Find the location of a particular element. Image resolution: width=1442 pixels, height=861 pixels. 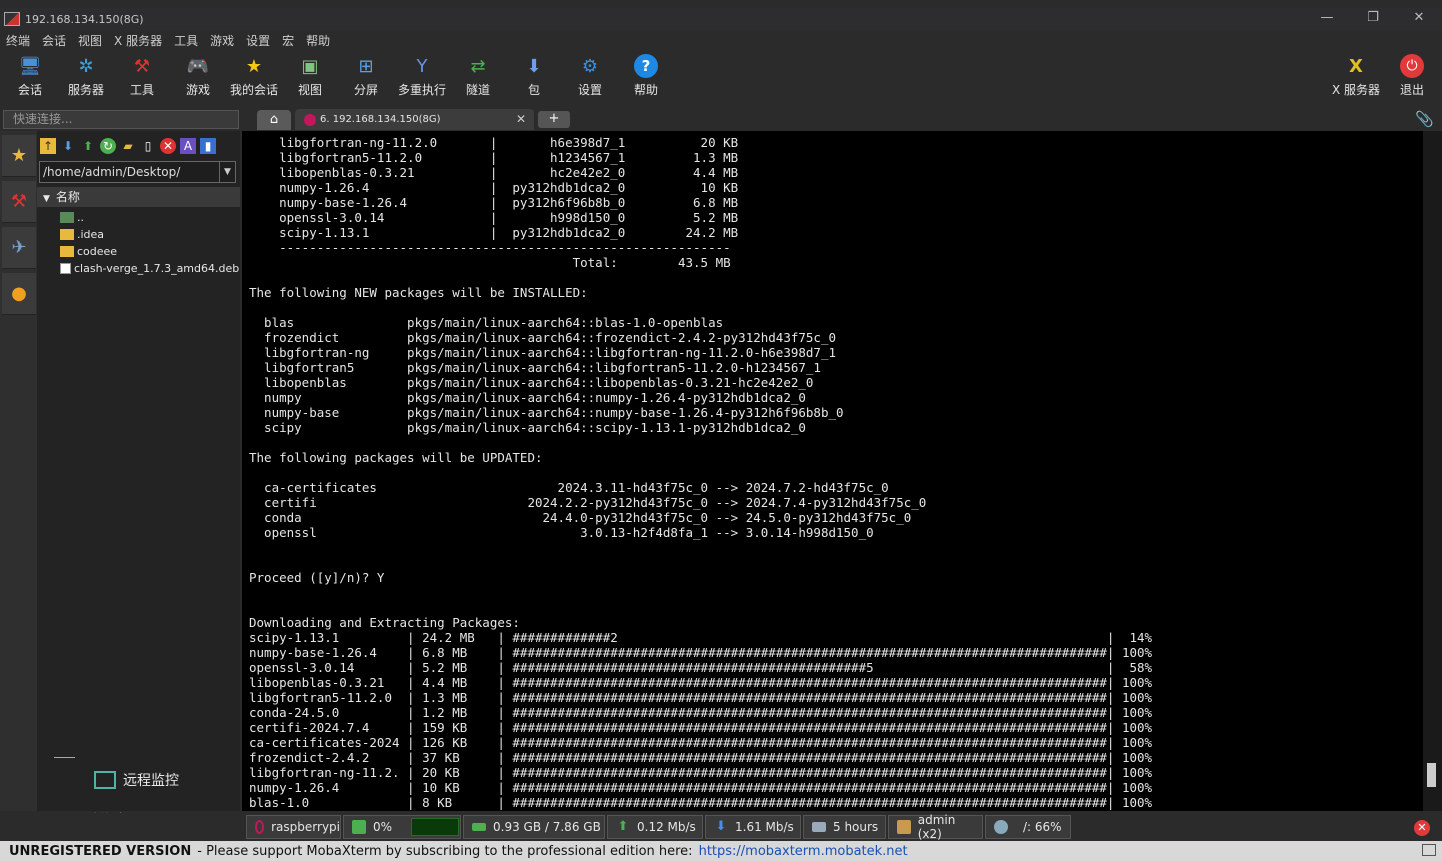

mobaxterm-link: https://mobaxterm.mobatek.net is located at coordinates (803, 851).